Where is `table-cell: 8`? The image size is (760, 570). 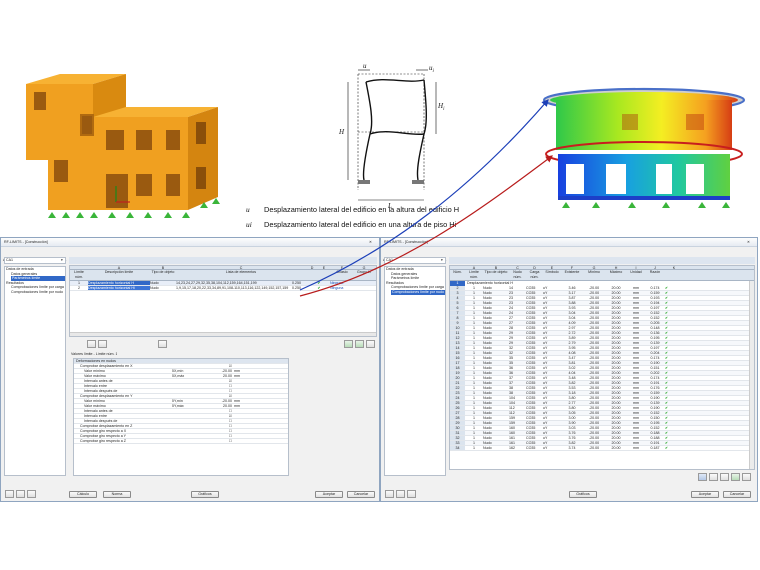 table-cell: 8 is located at coordinates (457, 318).